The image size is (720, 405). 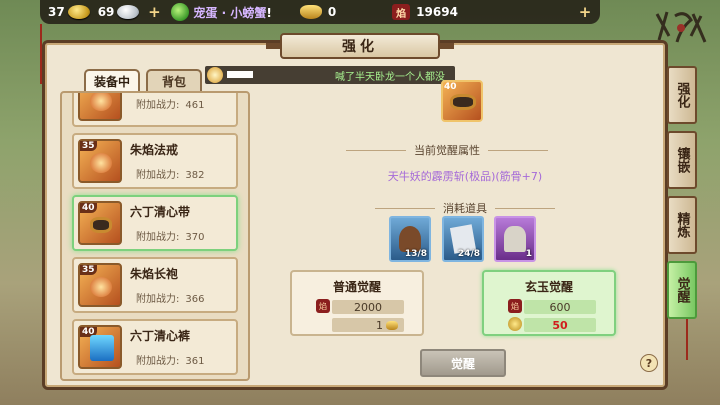 What do you see at coordinates (170, 361) in the screenshot?
I see `item-power: 附加战力: 361` at bounding box center [170, 361].